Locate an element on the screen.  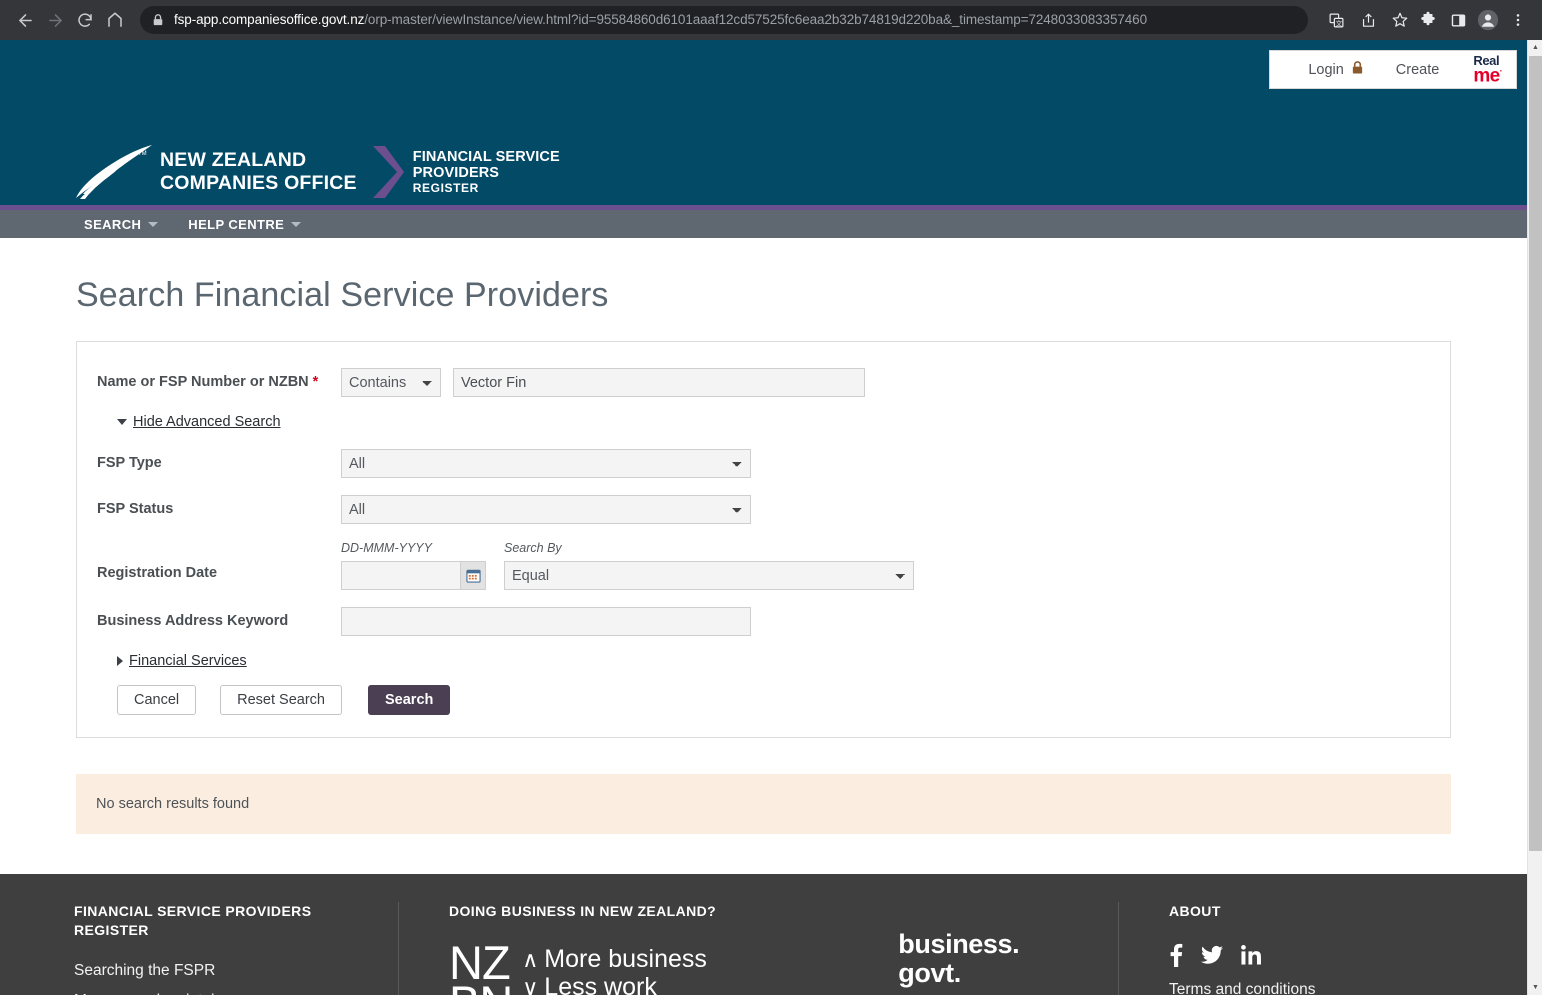
name-match-select: Contains is located at coordinates (391, 382).